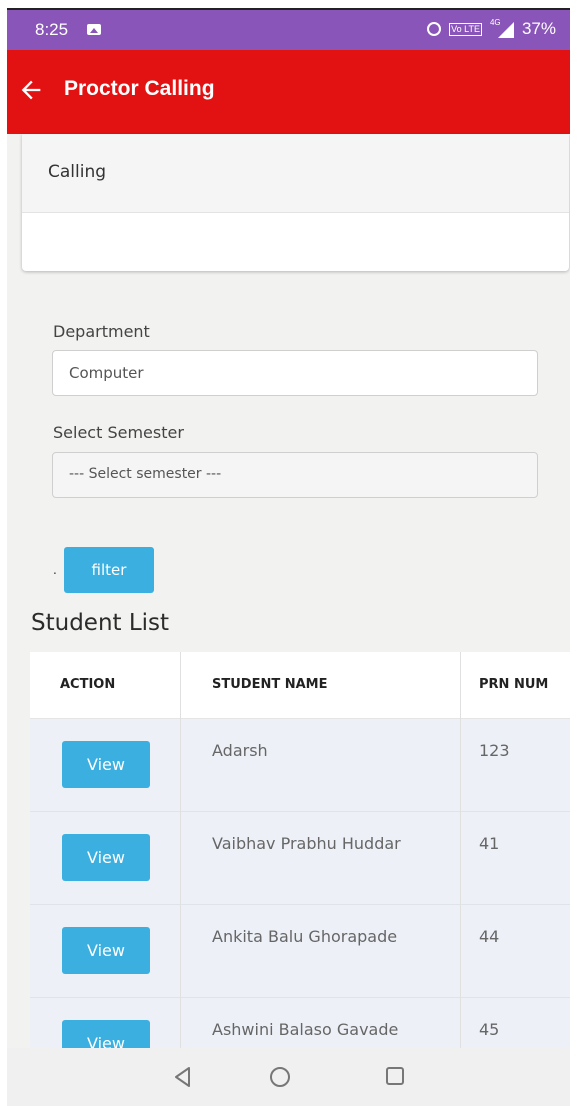  Describe the element at coordinates (295, 173) in the screenshot. I see `card-header: Calling` at that location.